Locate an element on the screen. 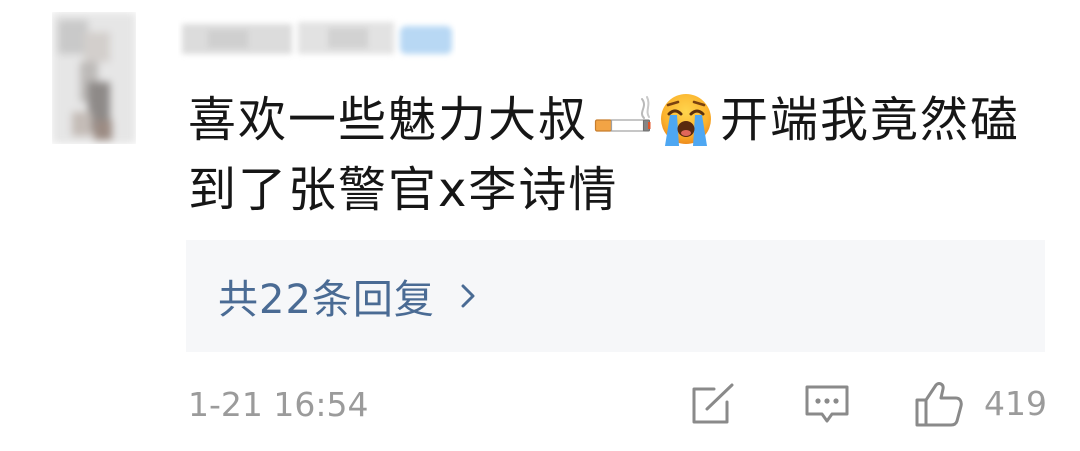  username-blur is located at coordinates (317, 40).